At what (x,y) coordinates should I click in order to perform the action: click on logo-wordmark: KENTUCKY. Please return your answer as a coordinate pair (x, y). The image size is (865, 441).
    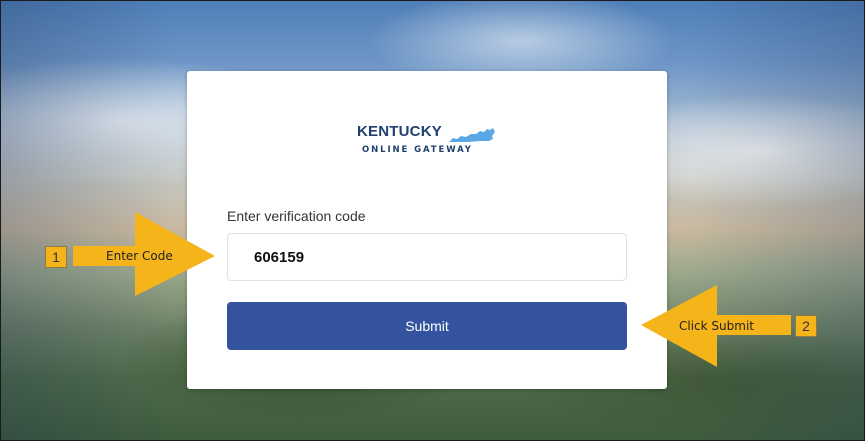
    Looking at the image, I should click on (399, 131).